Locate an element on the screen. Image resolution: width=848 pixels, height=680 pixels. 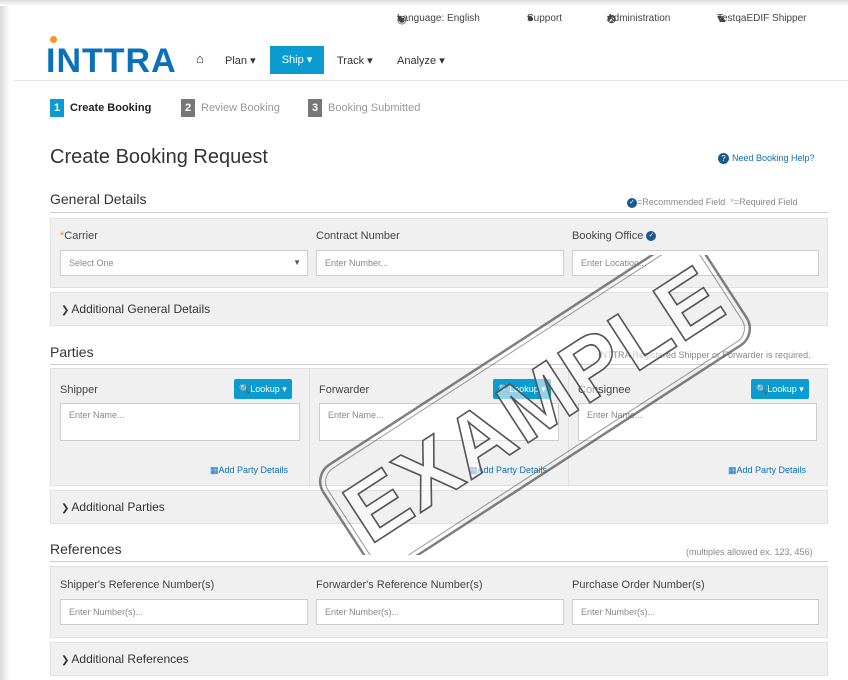
language-menu: ◉ Language: English ▾ is located at coordinates (438, 19).